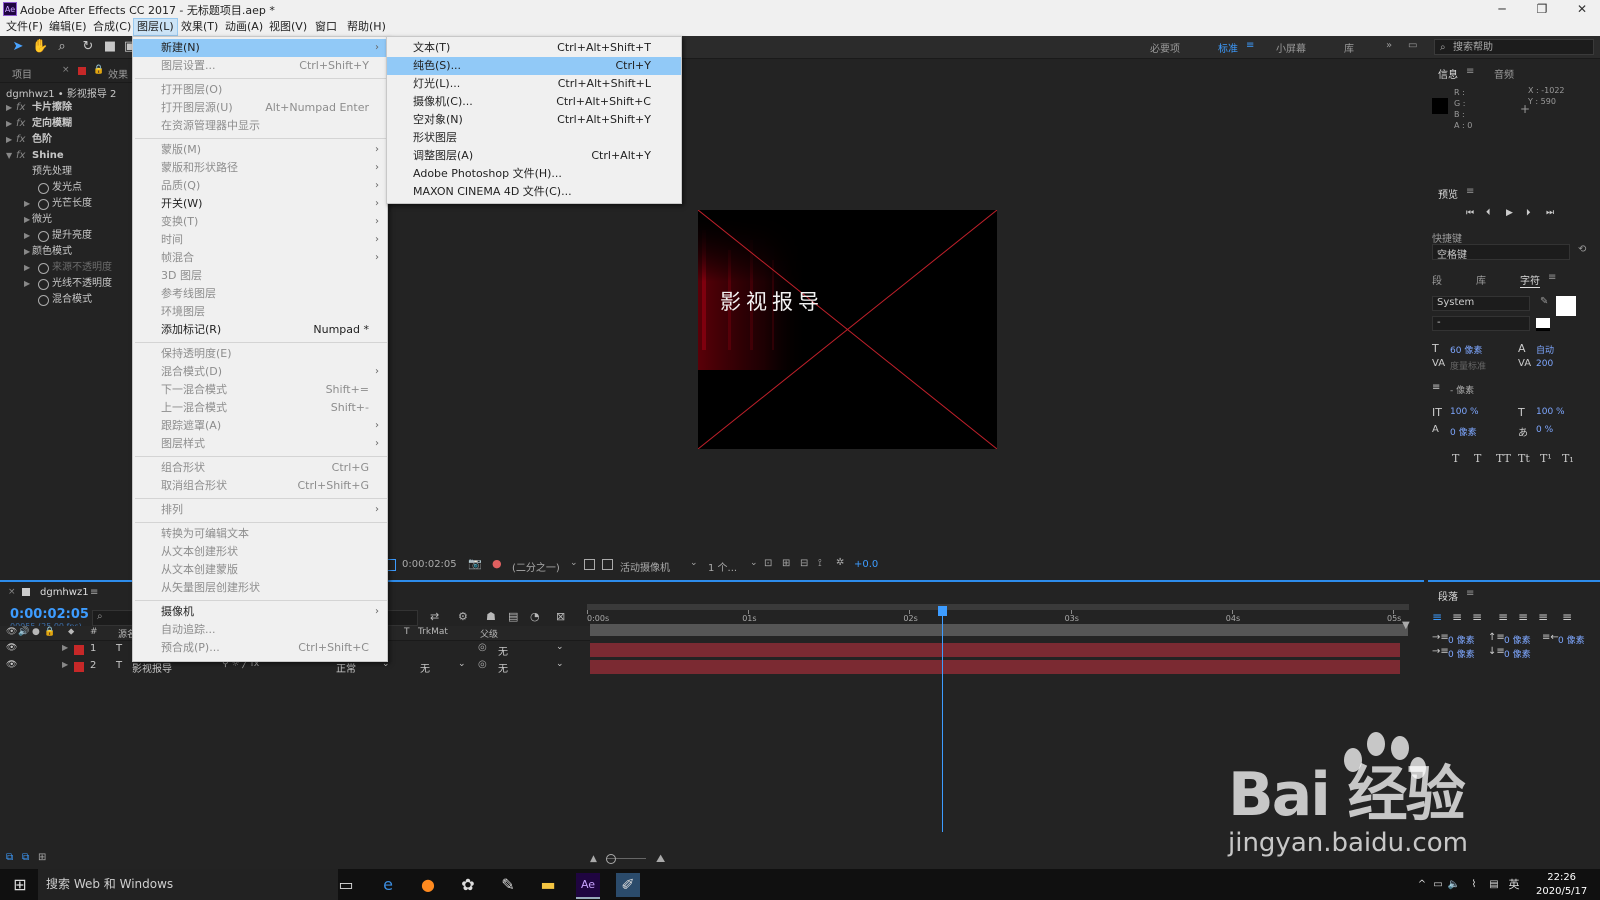 Image resolution: width=1600 pixels, height=900 pixels. What do you see at coordinates (199, 27) in the screenshot?
I see `menu-effect: 效果(T)` at bounding box center [199, 27].